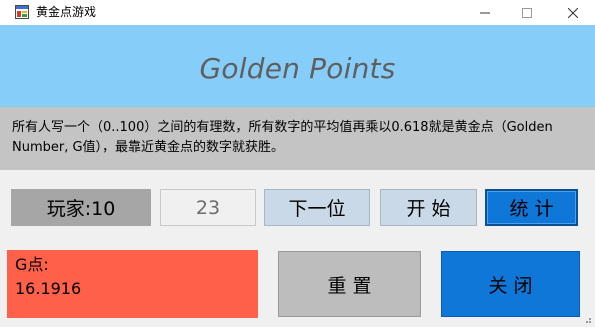 The width and height of the screenshot is (595, 327). I want to click on maximize-icon, so click(526, 12).